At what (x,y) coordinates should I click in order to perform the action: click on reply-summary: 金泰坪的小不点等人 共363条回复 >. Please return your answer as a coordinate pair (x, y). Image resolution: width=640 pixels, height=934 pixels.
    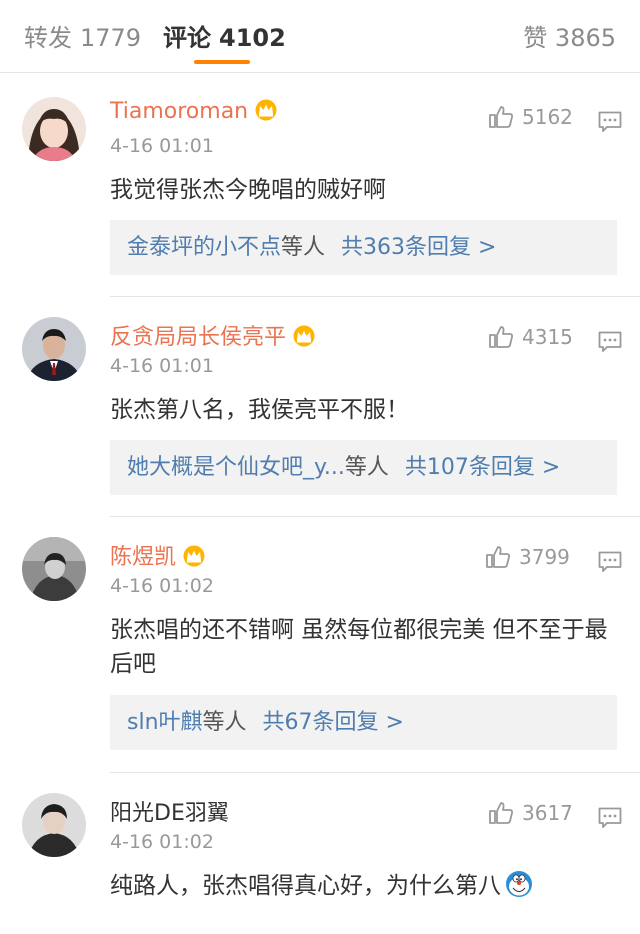
    Looking at the image, I should click on (363, 247).